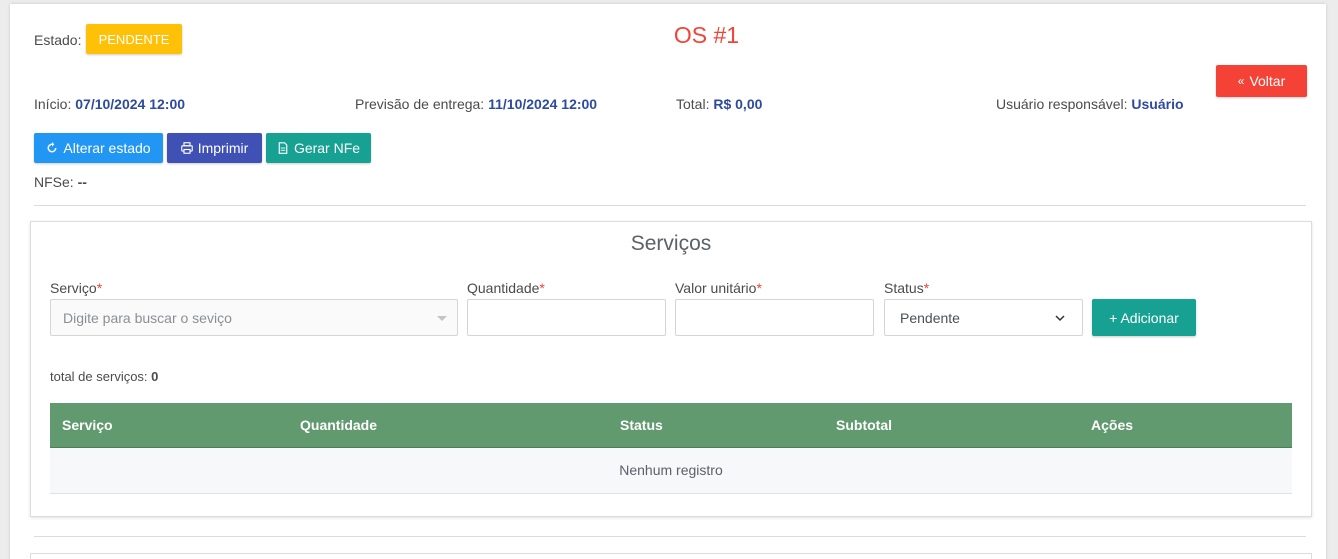 The height and width of the screenshot is (559, 1338). What do you see at coordinates (1157, 104) in the screenshot?
I see `usuario-value: Usuário` at bounding box center [1157, 104].